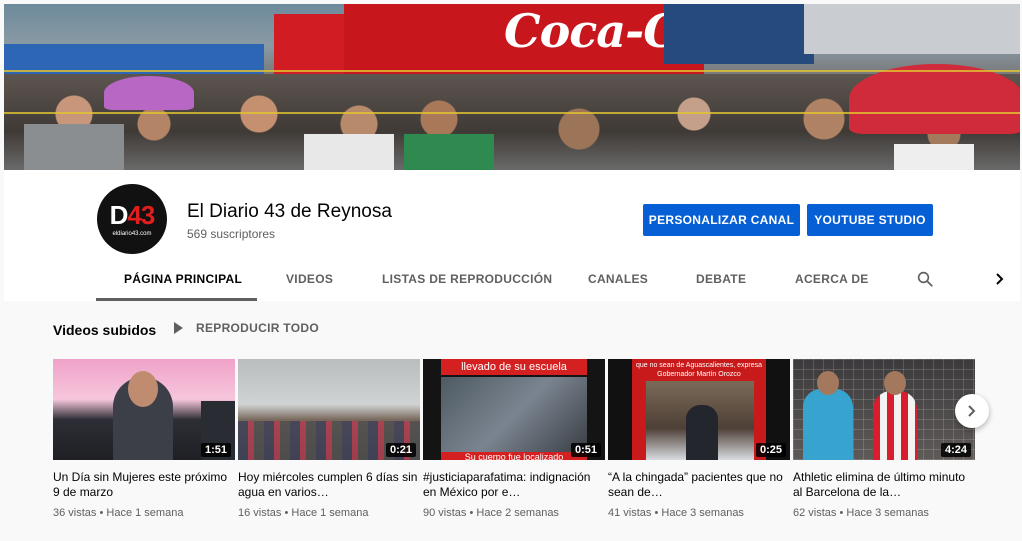 This screenshot has height=541, width=1022. I want to click on banner-umbrella-purple, so click(149, 93).